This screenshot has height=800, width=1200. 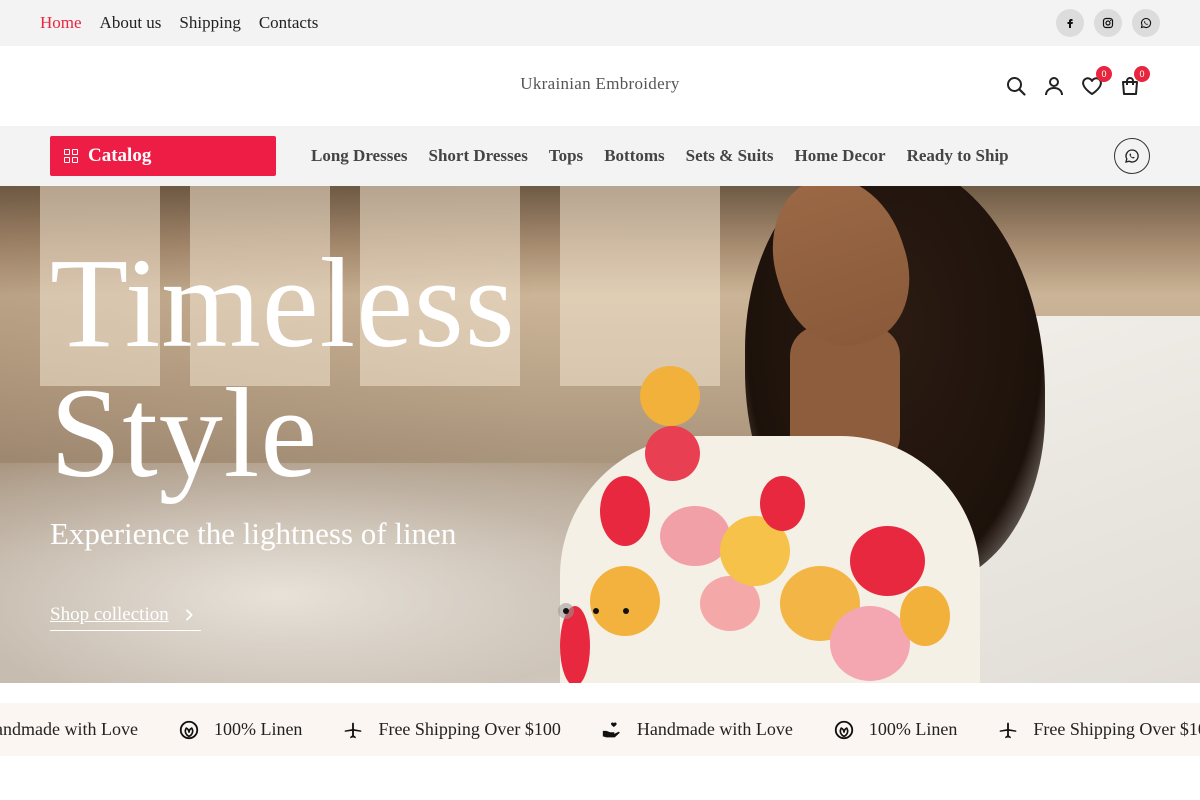 What do you see at coordinates (289, 23) in the screenshot?
I see `top-nav-contacts-link: Contacts` at bounding box center [289, 23].